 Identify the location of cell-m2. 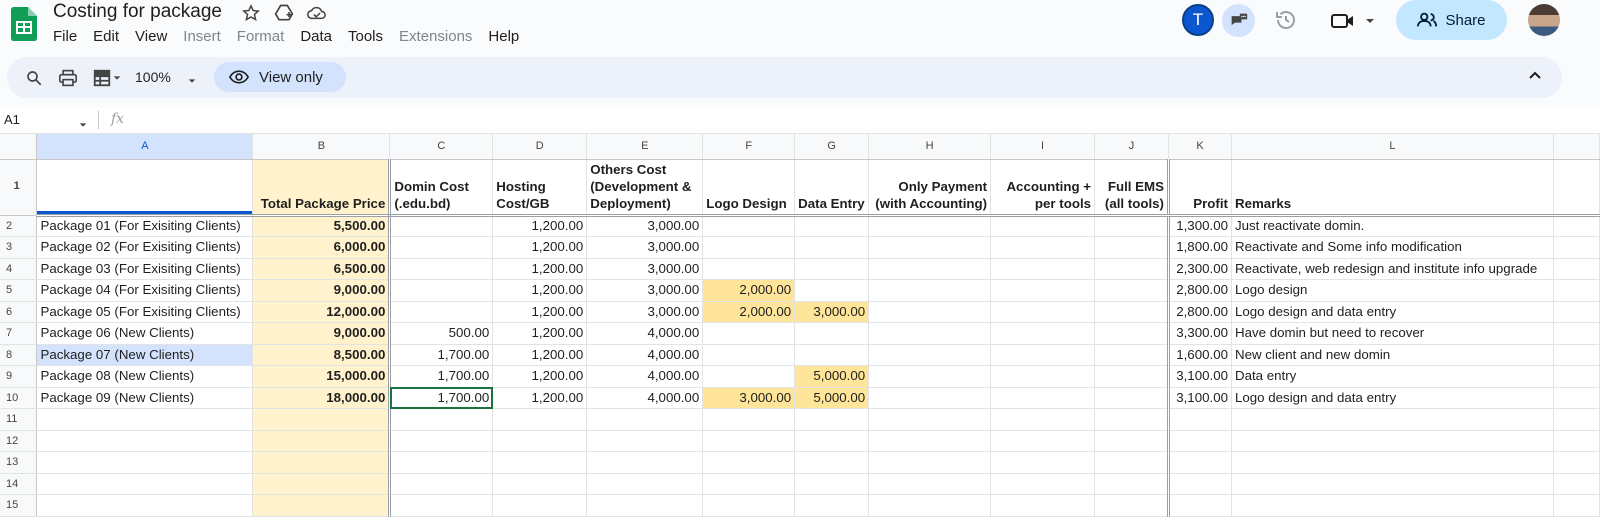
(1576, 226).